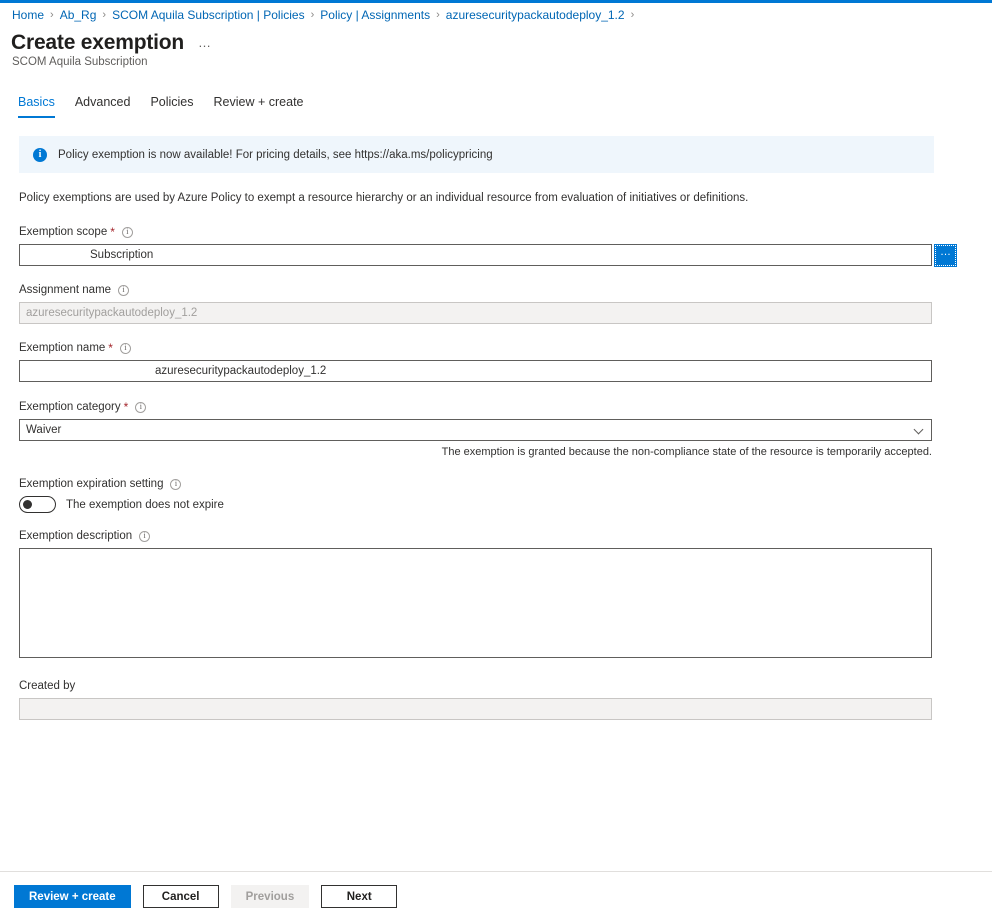 This screenshot has width=992, height=920. I want to click on exemption-scope-label: Exemption scope, so click(63, 232).